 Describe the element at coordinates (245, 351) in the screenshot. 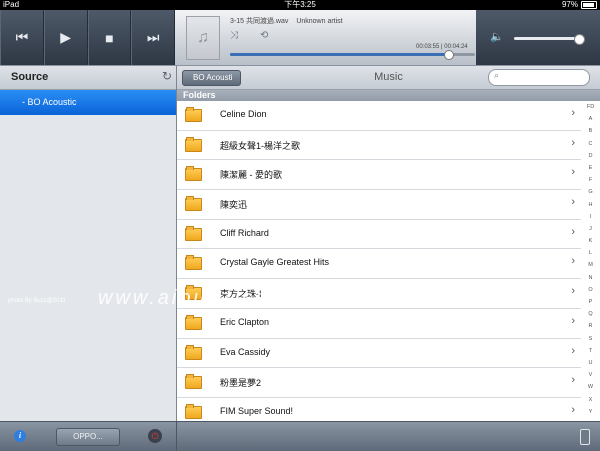

I see `folder-name: Eva Cassidy` at that location.